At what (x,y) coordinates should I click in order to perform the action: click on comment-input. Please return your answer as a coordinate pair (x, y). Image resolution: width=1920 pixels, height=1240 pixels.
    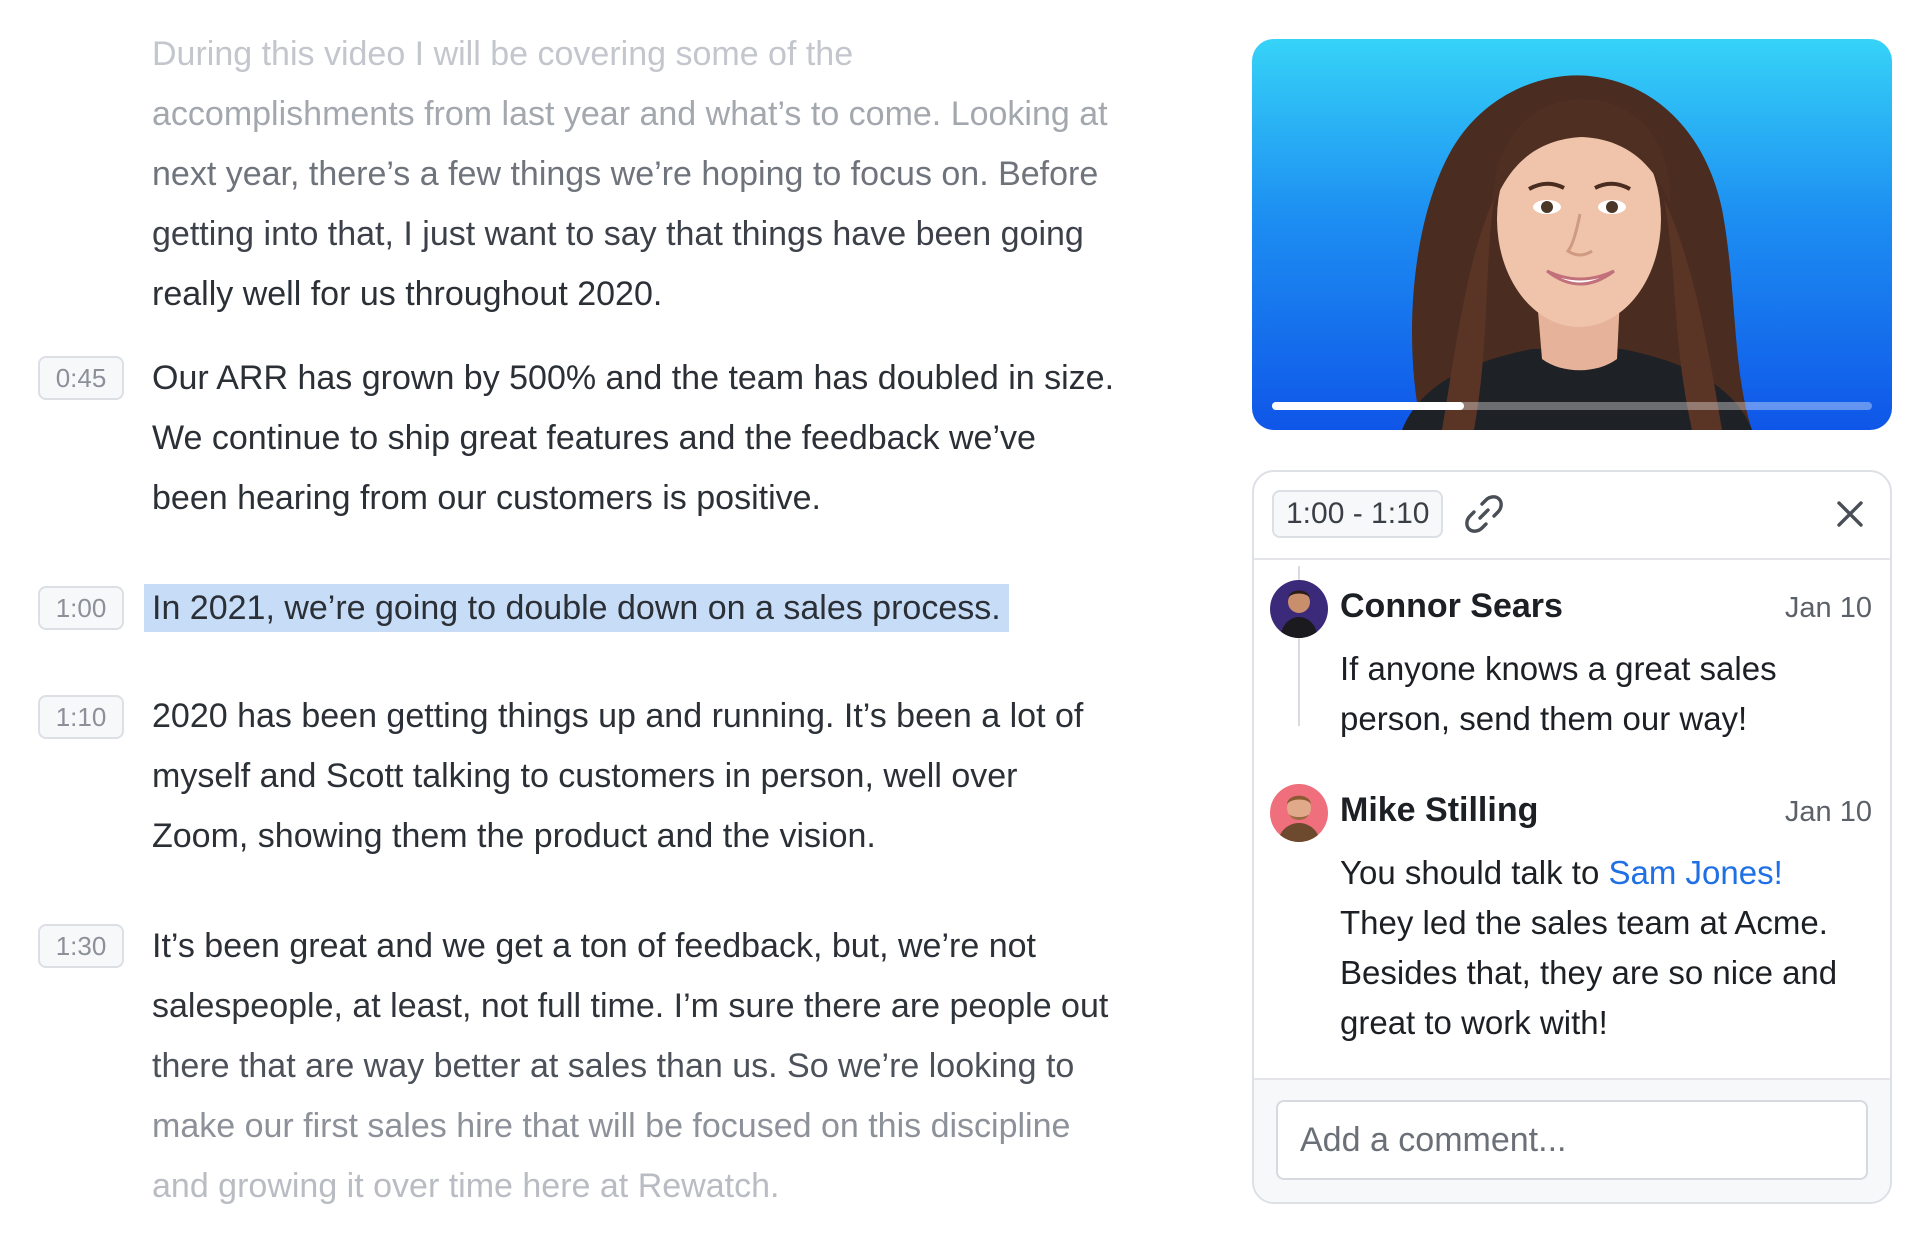
    Looking at the image, I should click on (1572, 1140).